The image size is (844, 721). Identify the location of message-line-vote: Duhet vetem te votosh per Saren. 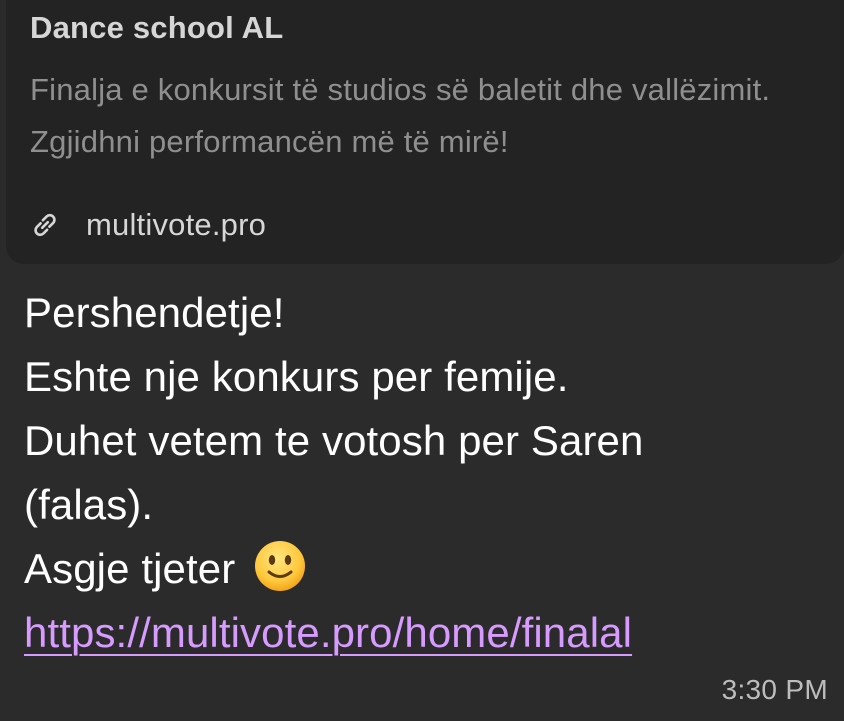
(334, 440).